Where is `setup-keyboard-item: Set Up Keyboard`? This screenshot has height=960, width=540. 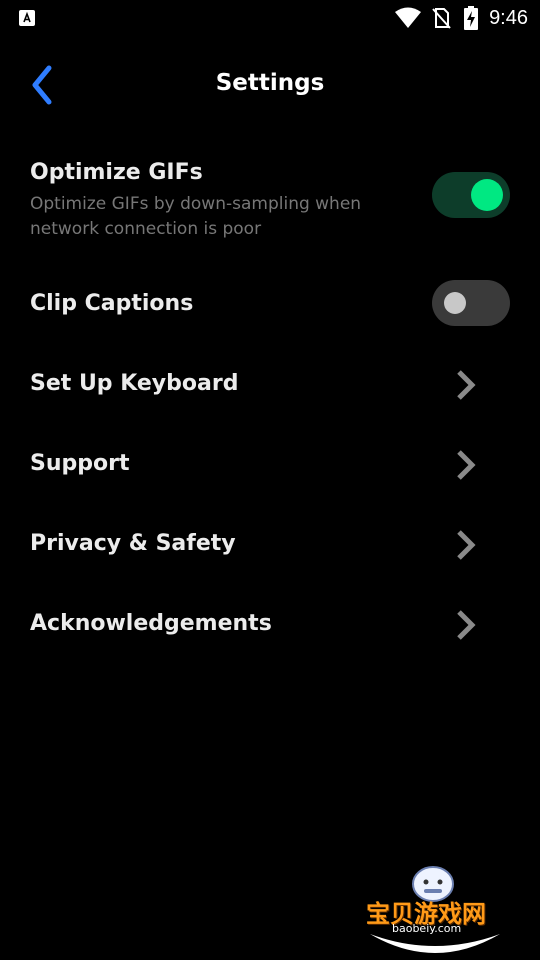 setup-keyboard-item: Set Up Keyboard is located at coordinates (270, 385).